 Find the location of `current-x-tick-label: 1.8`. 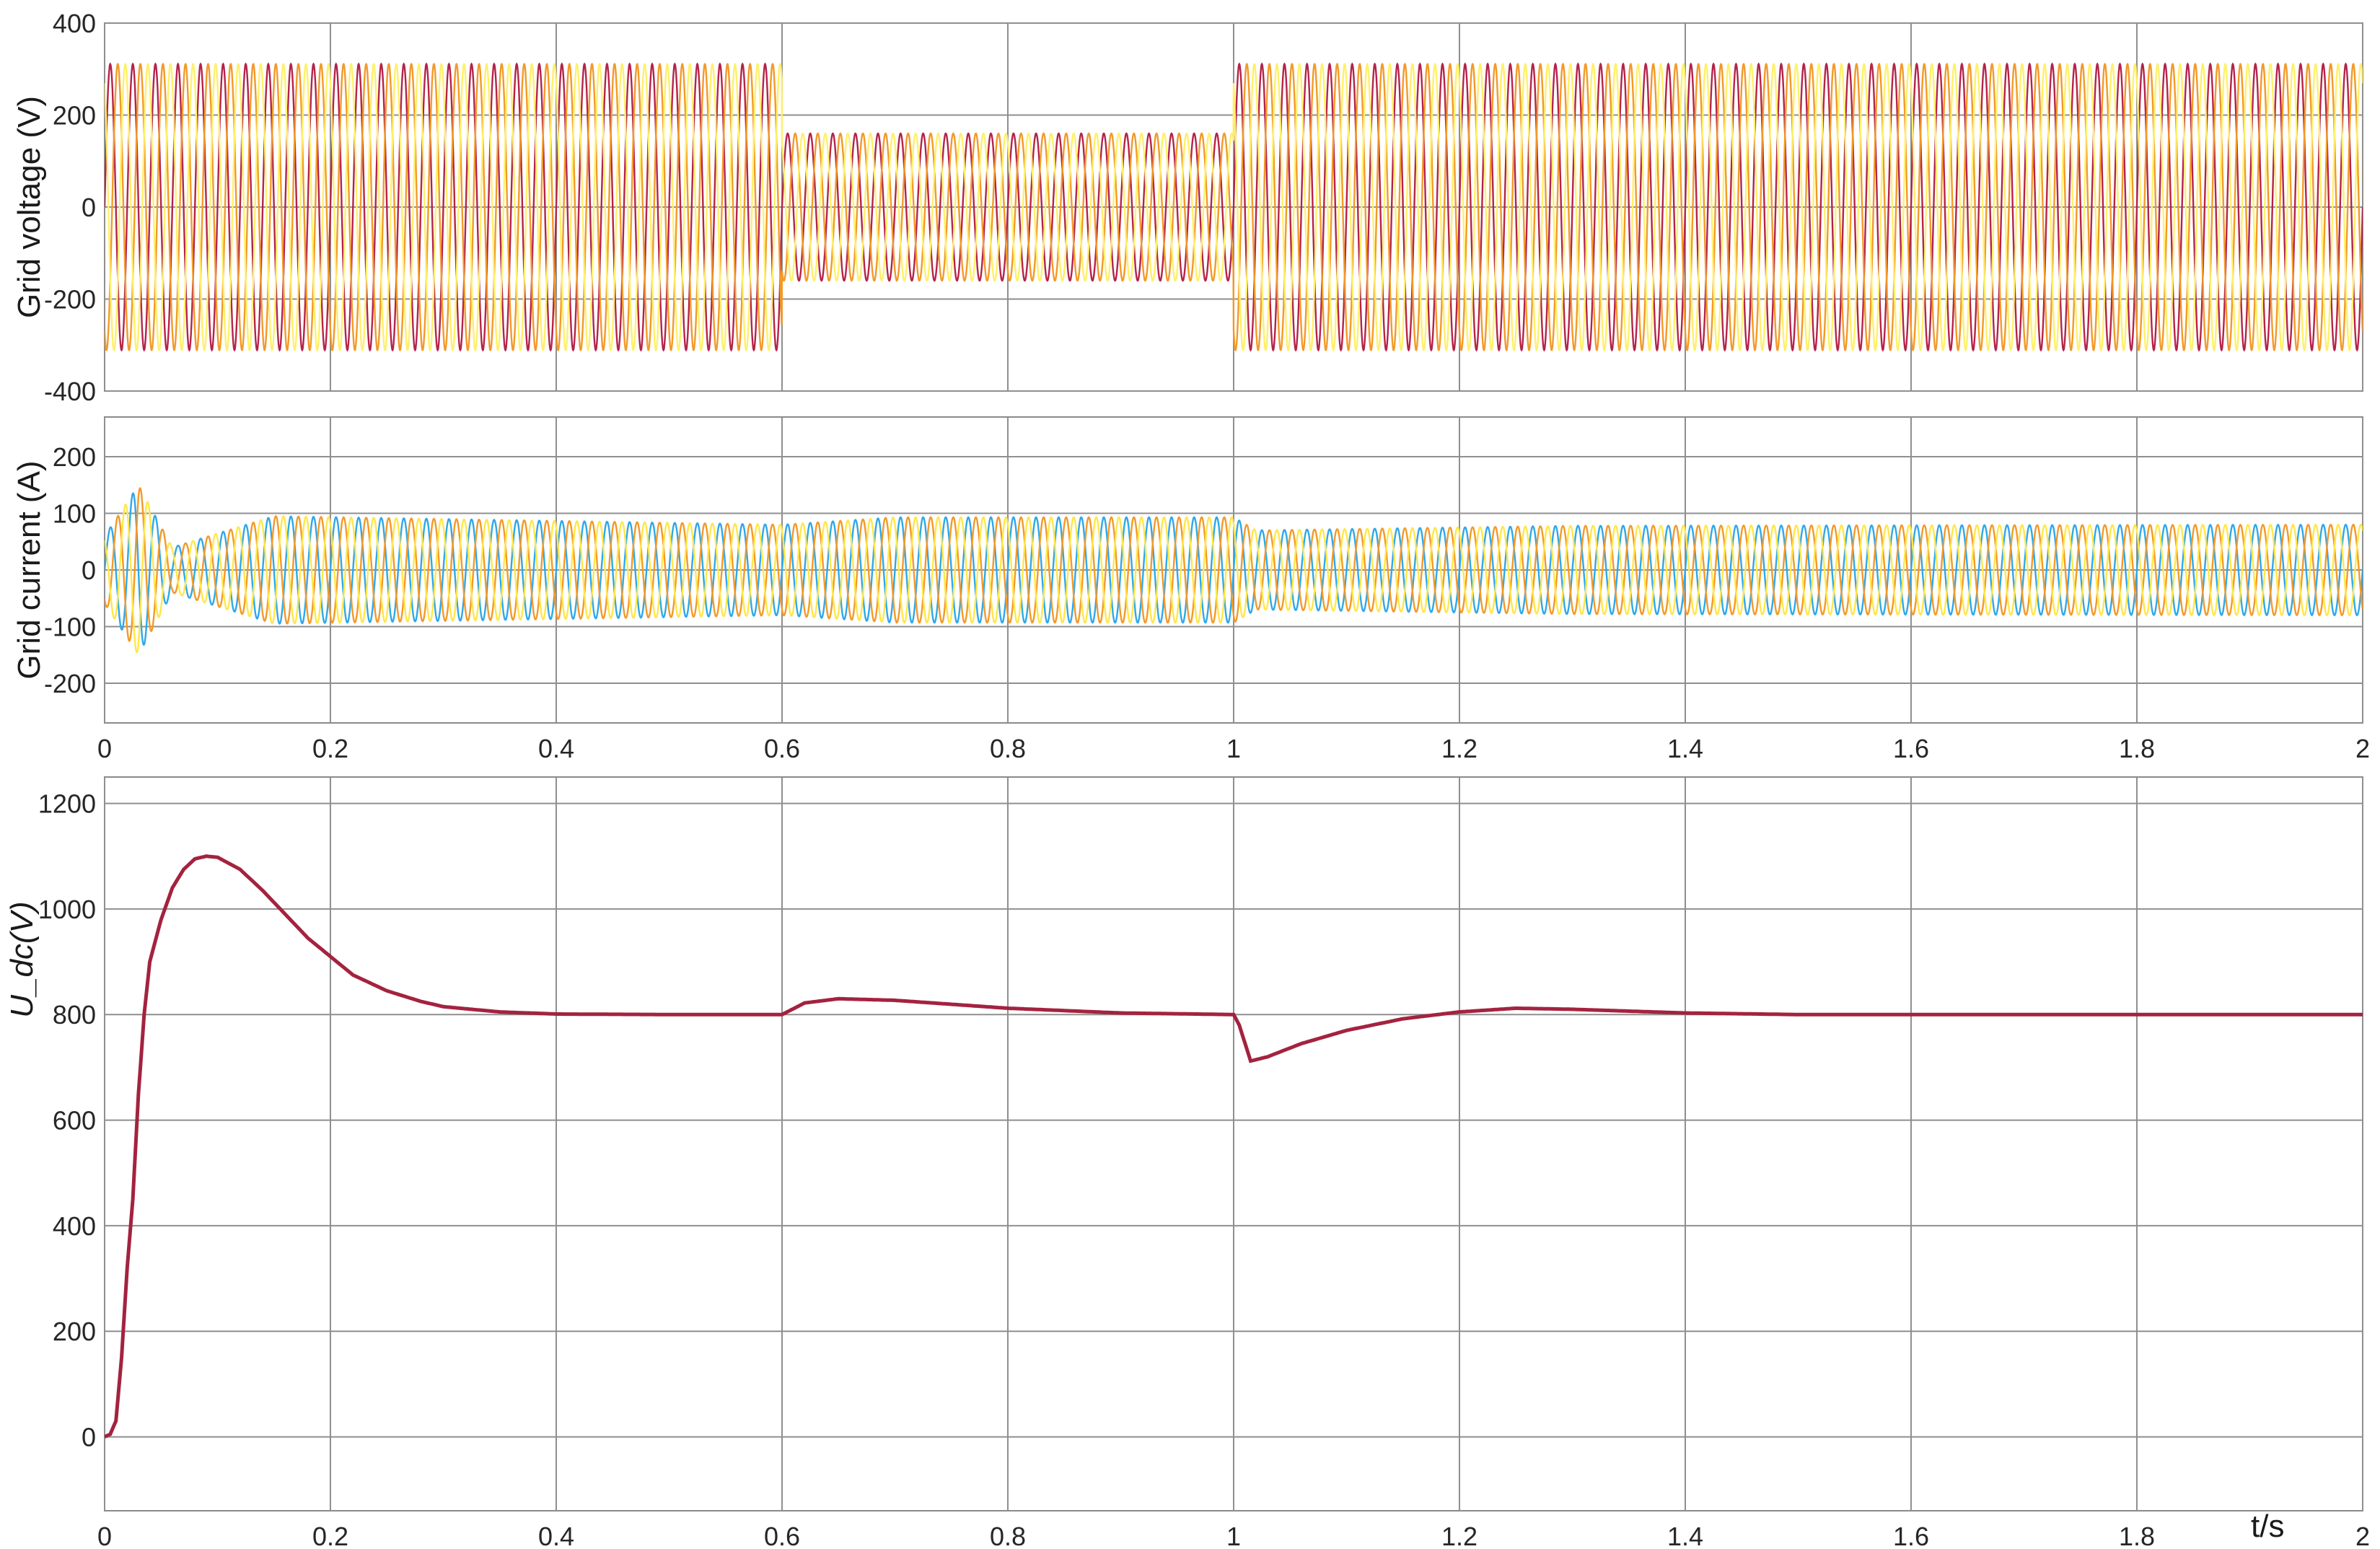

current-x-tick-label: 1.8 is located at coordinates (2137, 748).